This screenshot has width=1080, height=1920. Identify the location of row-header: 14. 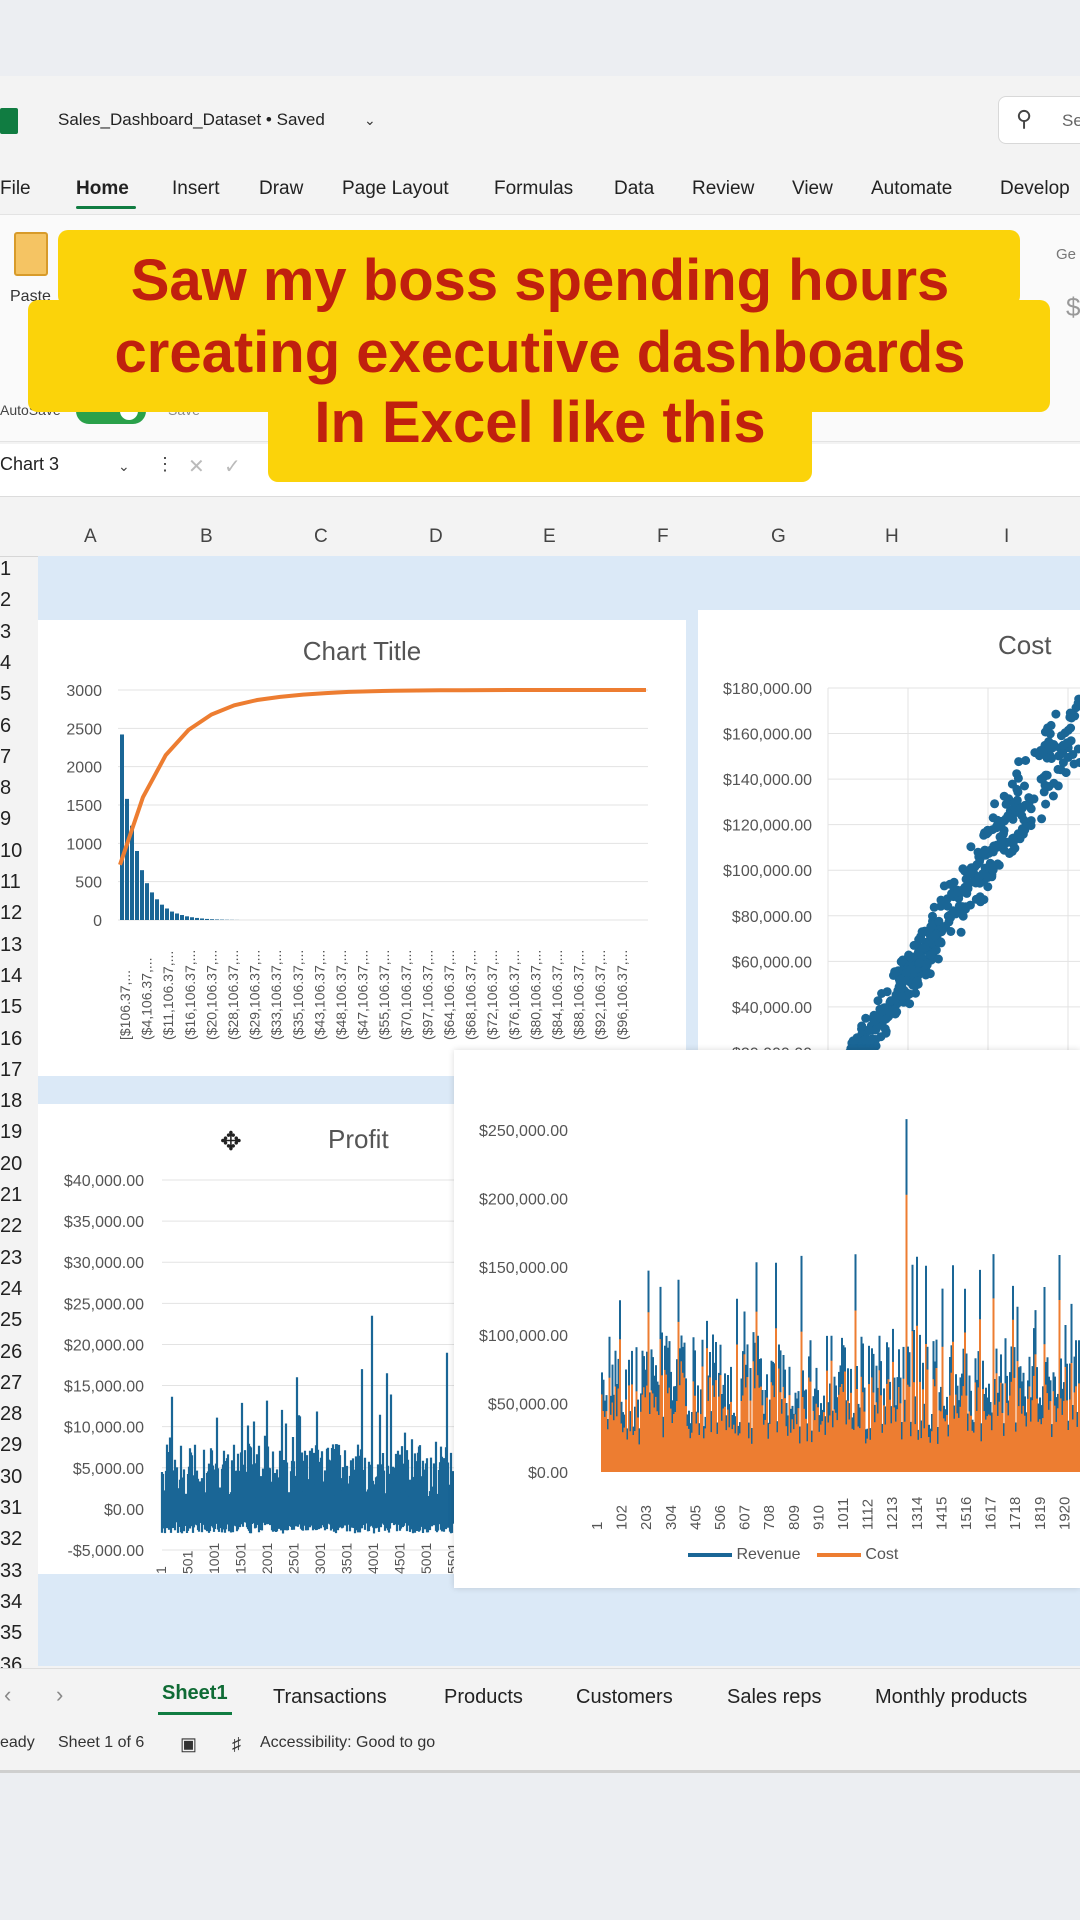
(12, 976).